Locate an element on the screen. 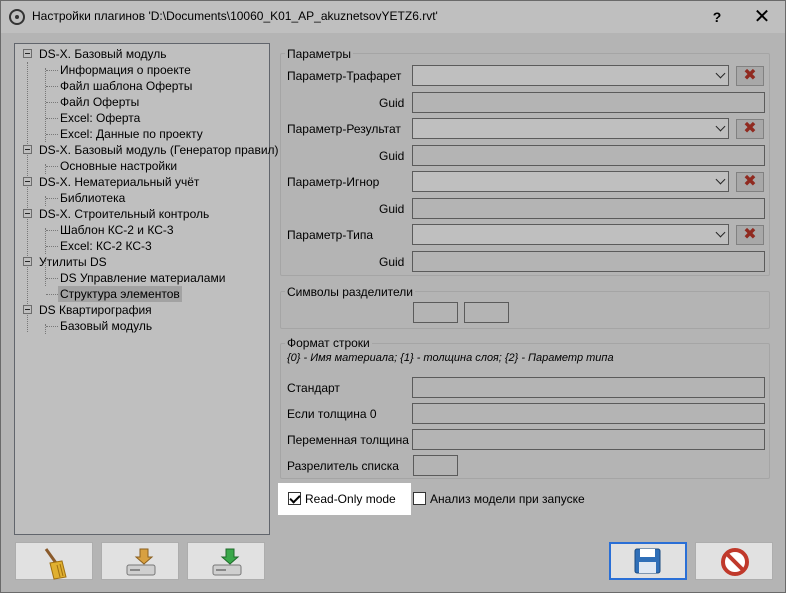 The image size is (786, 593). param-type-label: Параметр-Типа is located at coordinates (330, 235).